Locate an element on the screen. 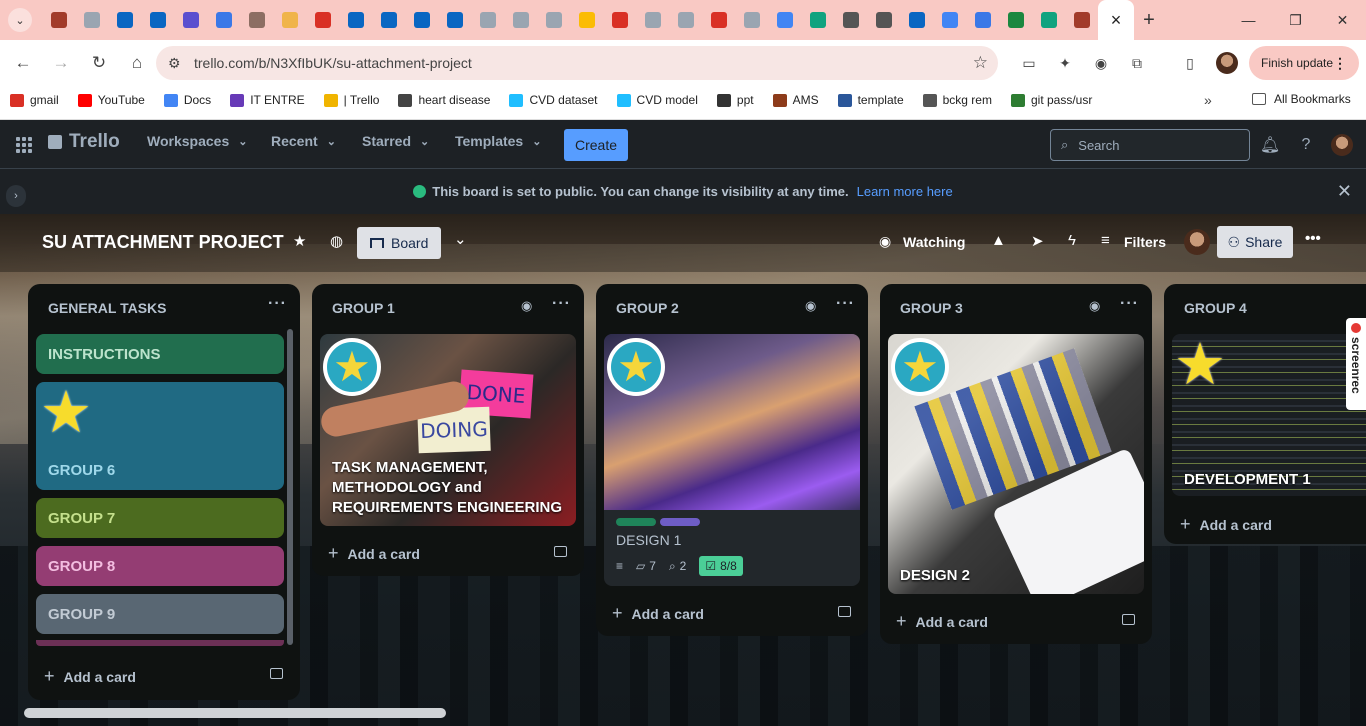  tab-search-button: ⌄ is located at coordinates (20, 20).